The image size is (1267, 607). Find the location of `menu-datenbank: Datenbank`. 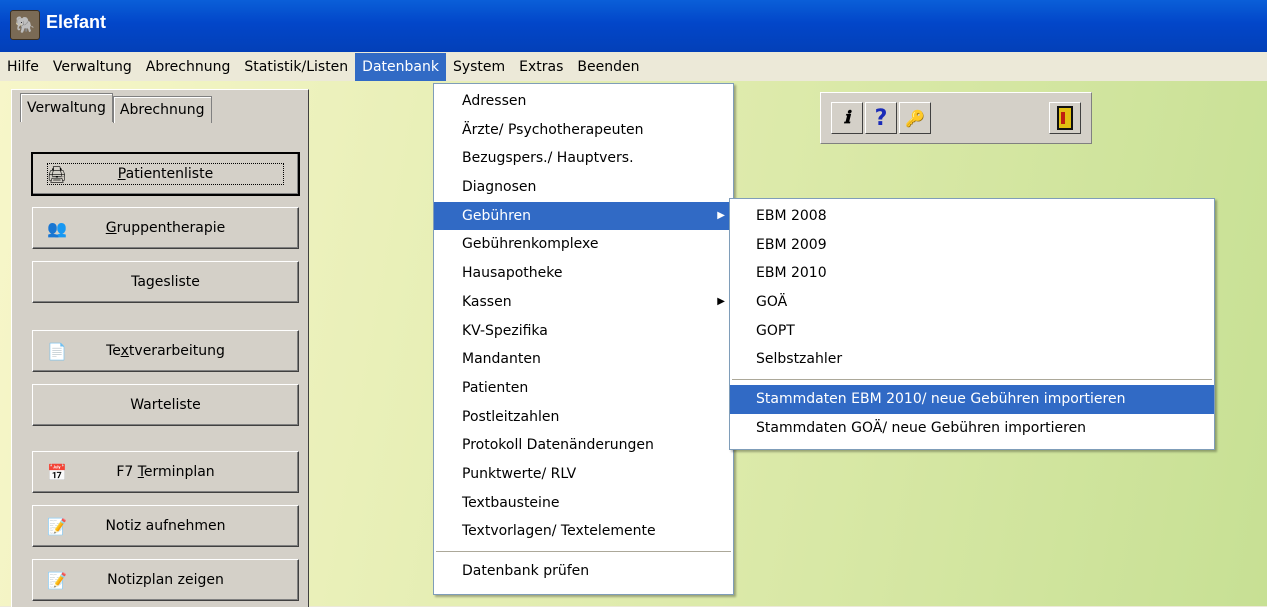

menu-datenbank: Datenbank is located at coordinates (400, 66).